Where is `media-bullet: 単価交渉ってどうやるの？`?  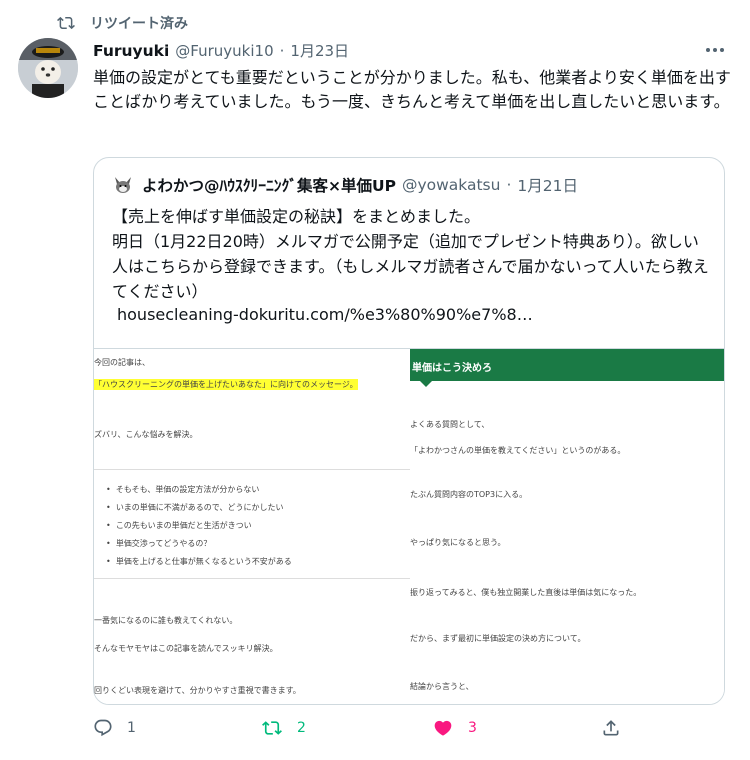 media-bullet: 単価交渉ってどうやるの？ is located at coordinates (163, 543).